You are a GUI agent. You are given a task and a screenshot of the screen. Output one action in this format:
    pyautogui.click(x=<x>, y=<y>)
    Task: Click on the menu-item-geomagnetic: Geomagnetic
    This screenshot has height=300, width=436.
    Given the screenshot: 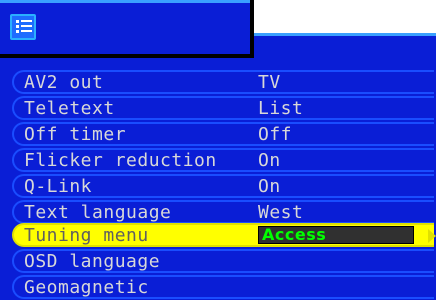 What is the action you would take?
    pyautogui.click(x=223, y=287)
    